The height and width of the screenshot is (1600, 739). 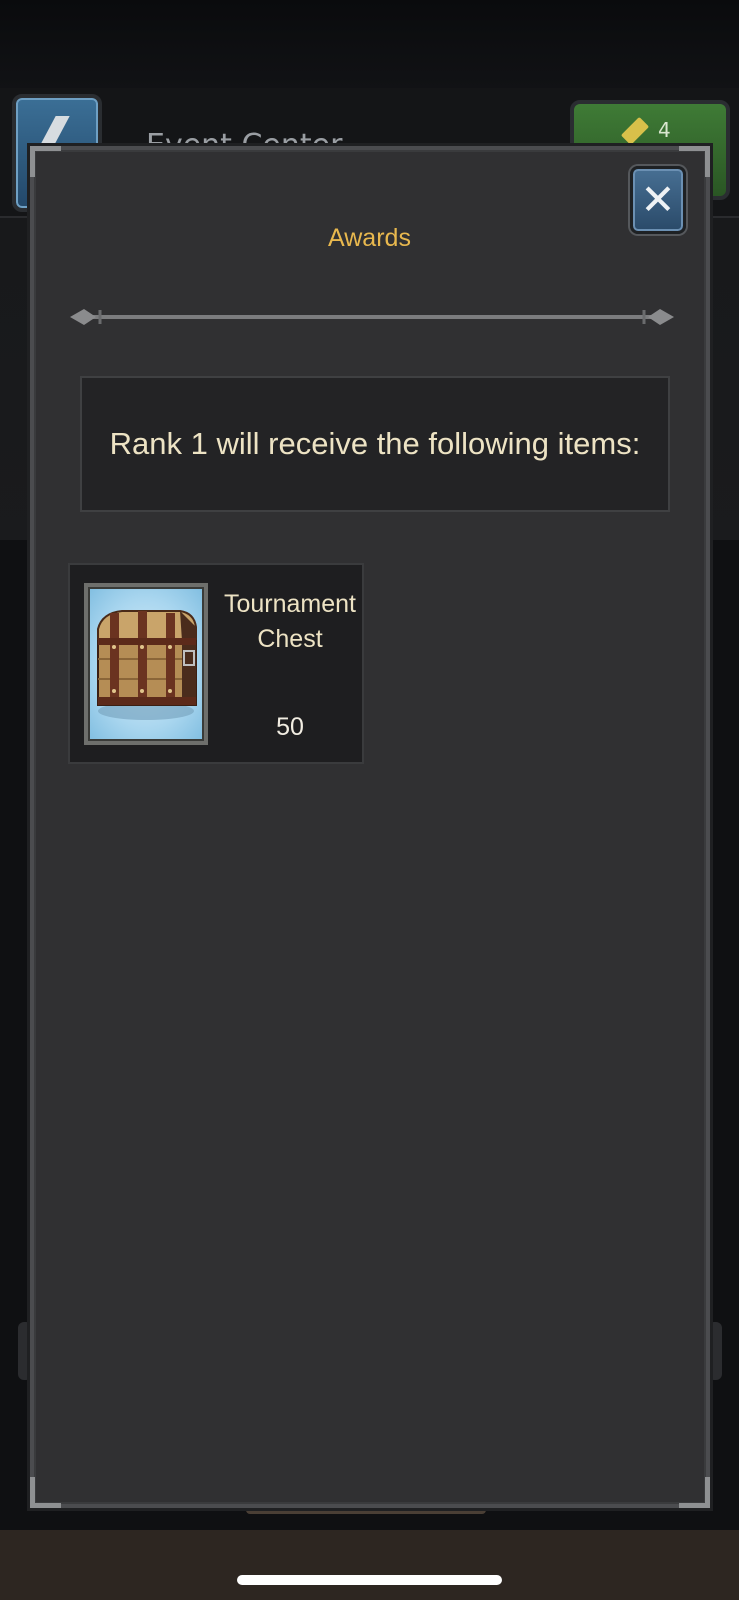 I want to click on item-name: Tournament Chest, so click(x=290, y=621).